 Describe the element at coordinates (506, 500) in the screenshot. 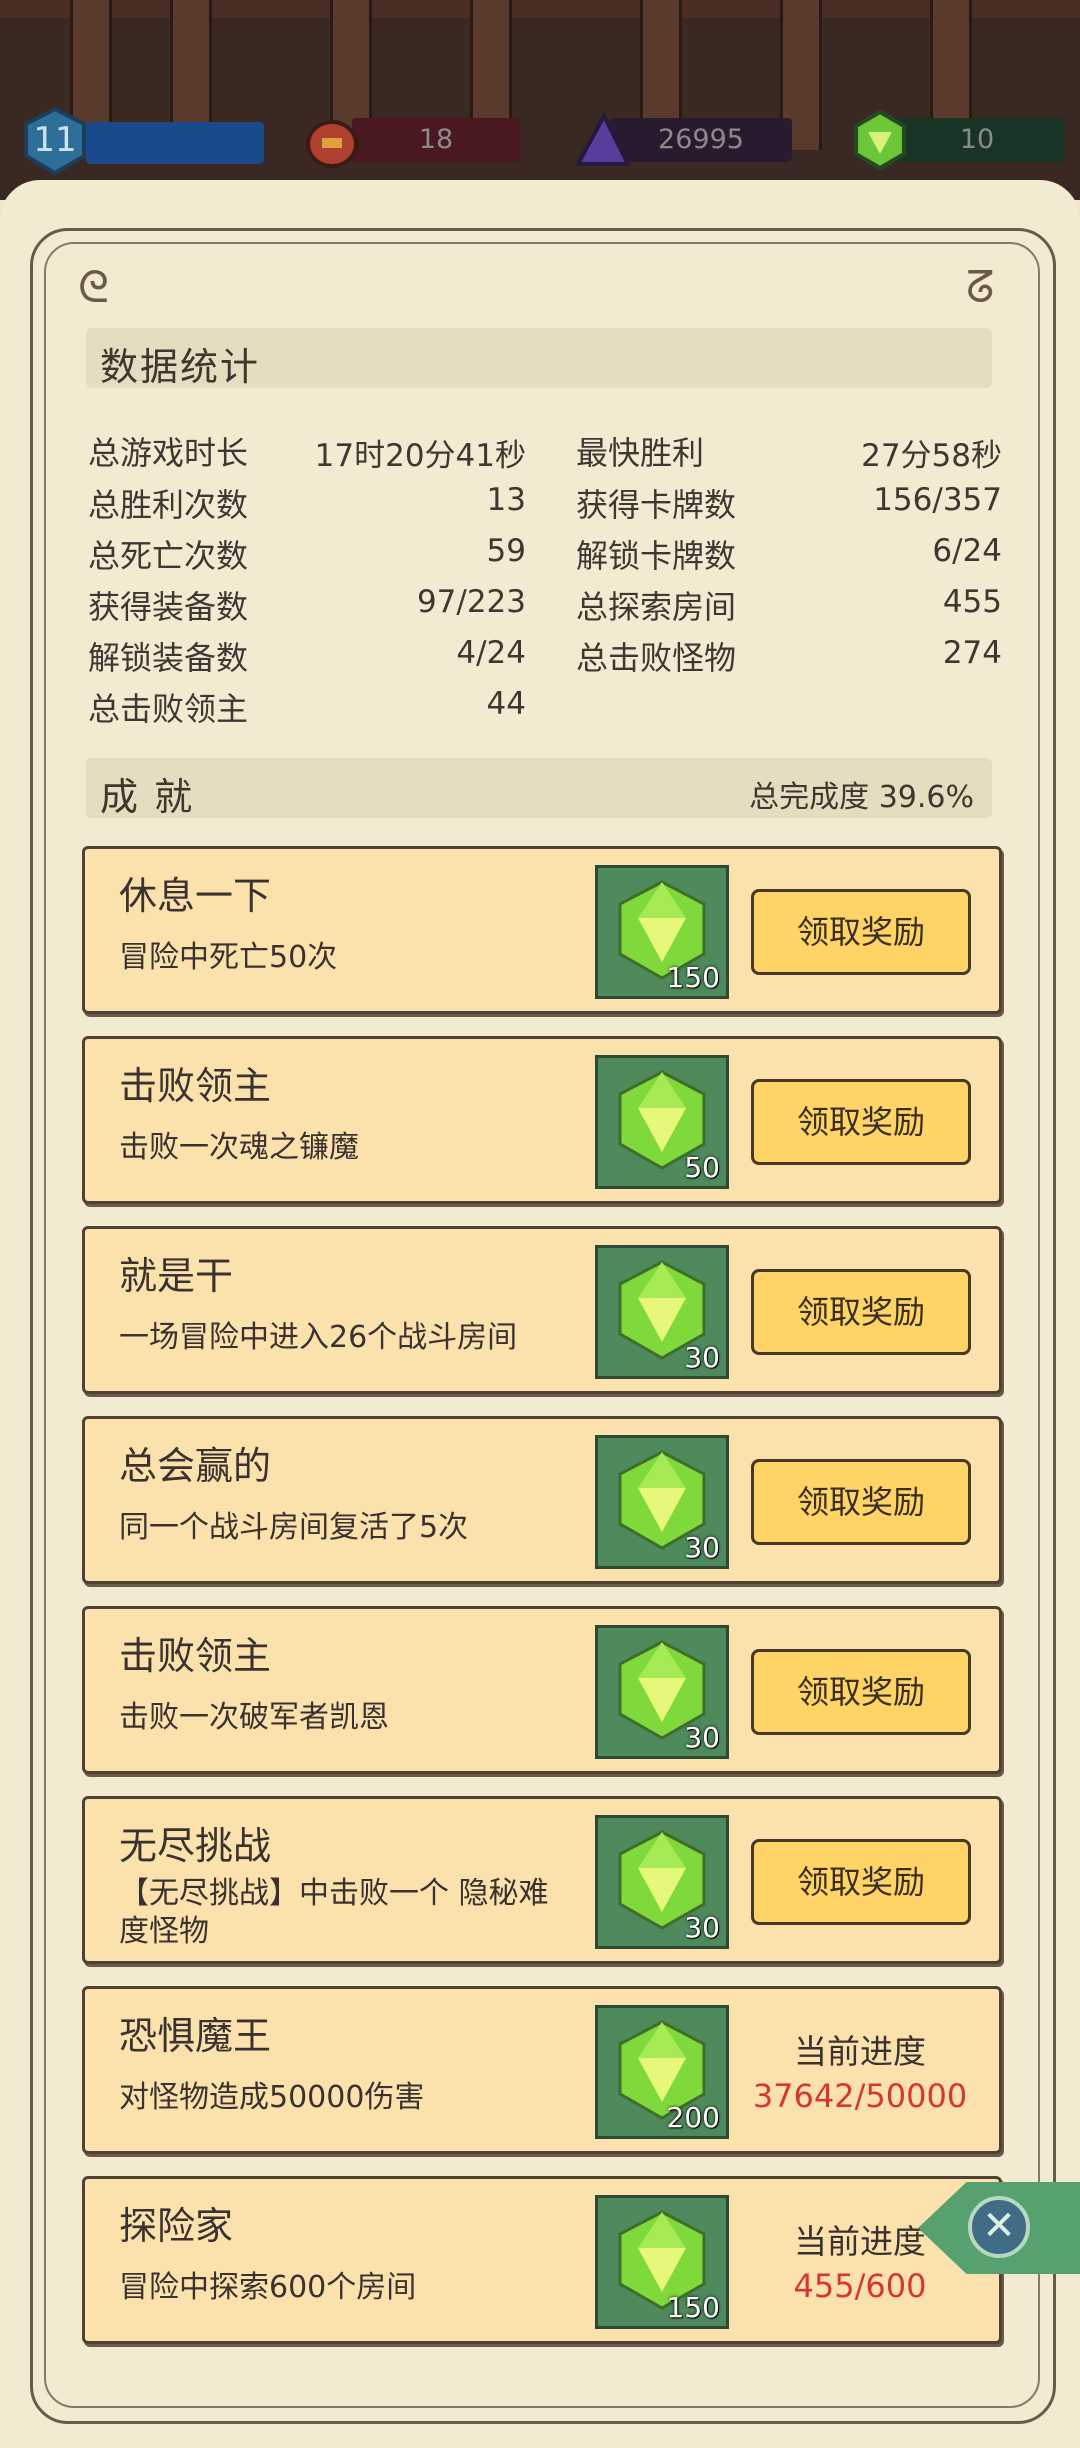

I see `stat-value: 13` at that location.